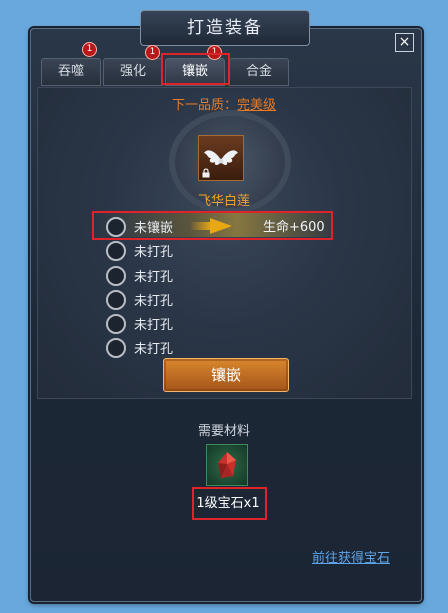 This screenshot has width=448, height=613. What do you see at coordinates (152, 52) in the screenshot?
I see `tab-enhance-badge: 1` at bounding box center [152, 52].